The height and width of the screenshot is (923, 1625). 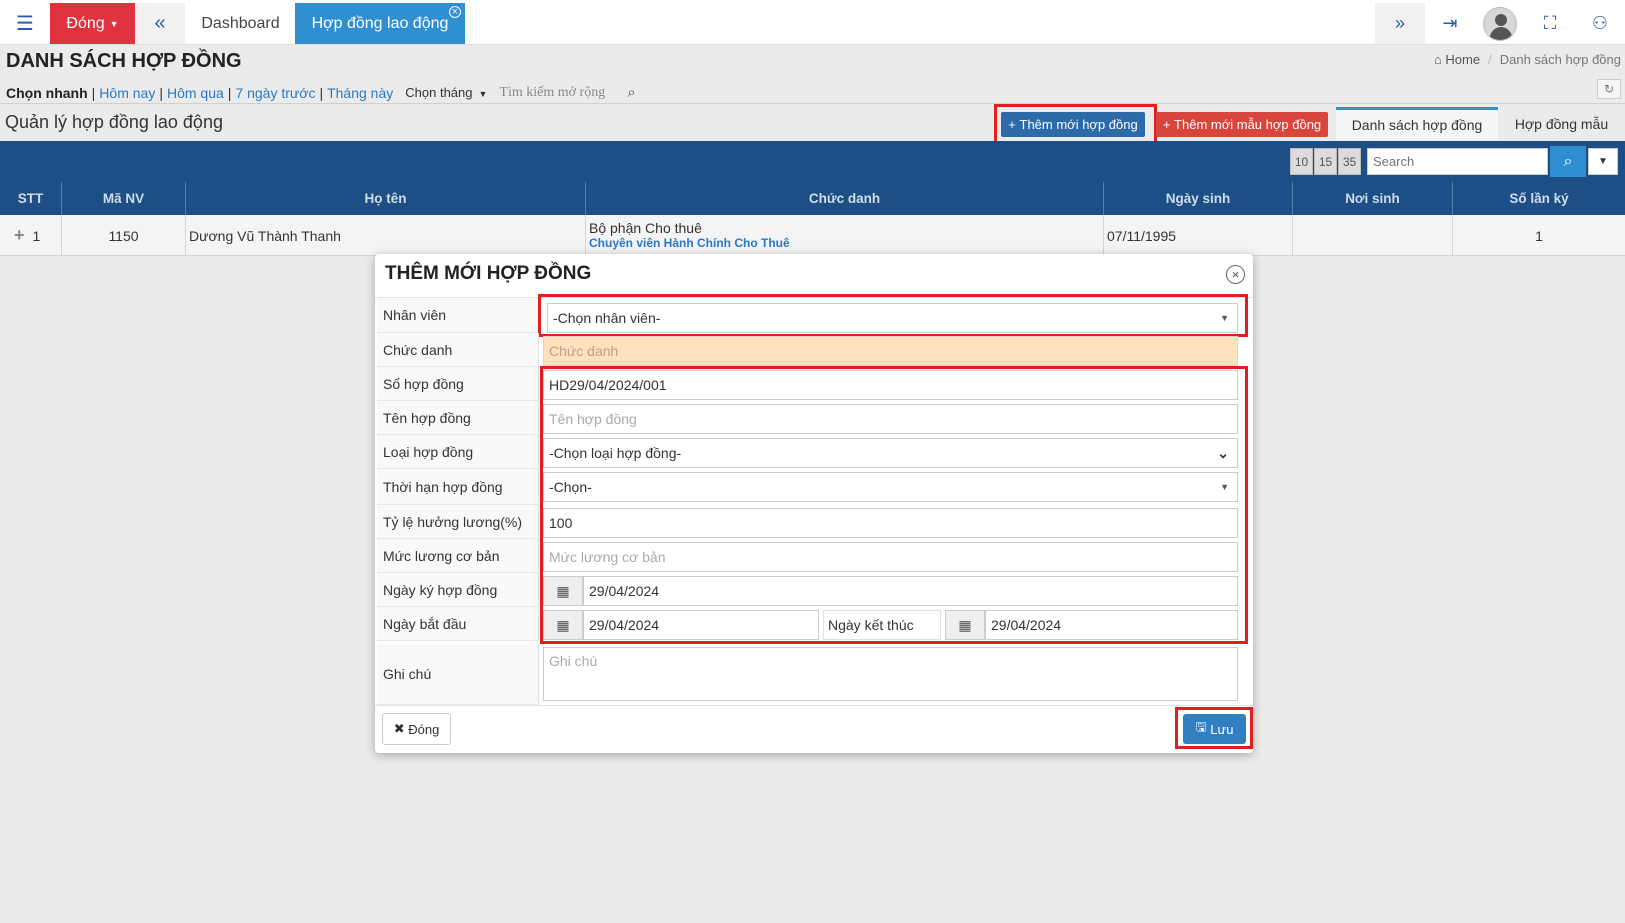 I want to click on tab-hop-dong-lao-dong: Hợp đồng lao động ×, so click(x=380, y=23).